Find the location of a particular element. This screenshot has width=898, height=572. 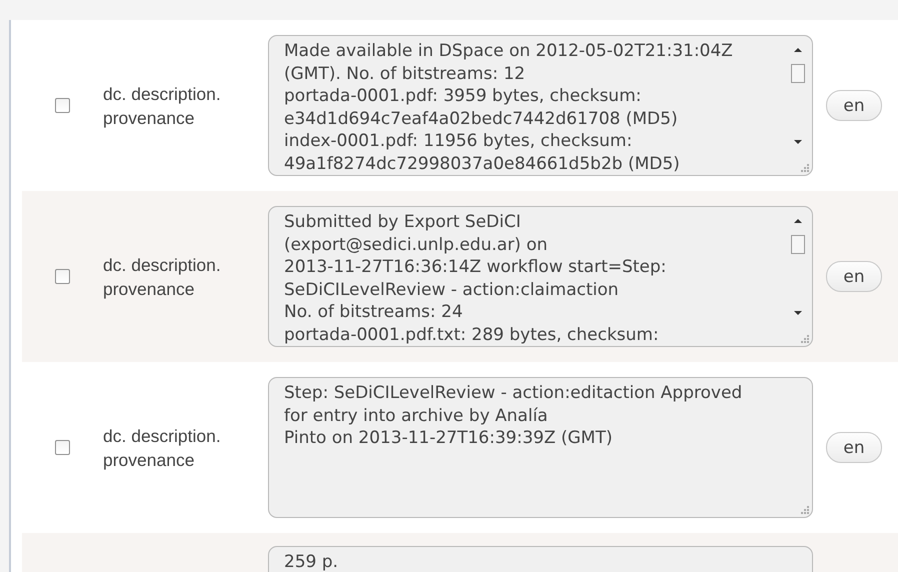

field-value: Step: SeDiCILevelReview - action:editaction Approved for entry into archive by Analía Pinto on 2013-11-27T16:39:39Z (GMT) is located at coordinates (513, 416).